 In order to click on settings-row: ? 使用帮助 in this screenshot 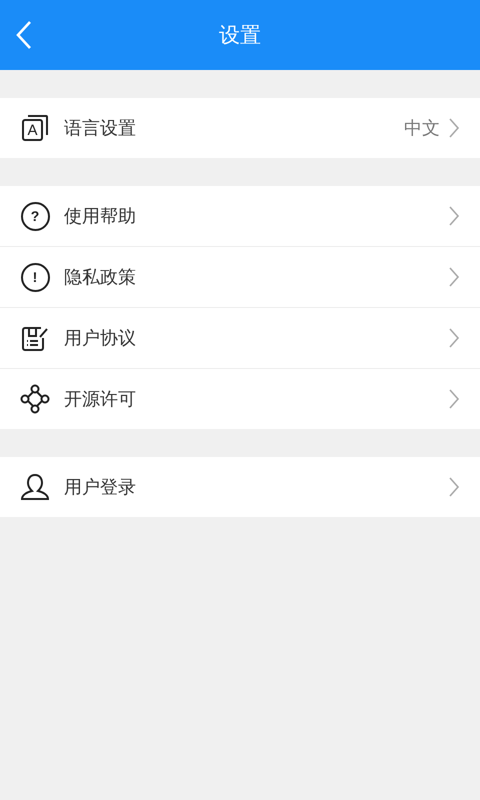, I will do `click(240, 216)`.